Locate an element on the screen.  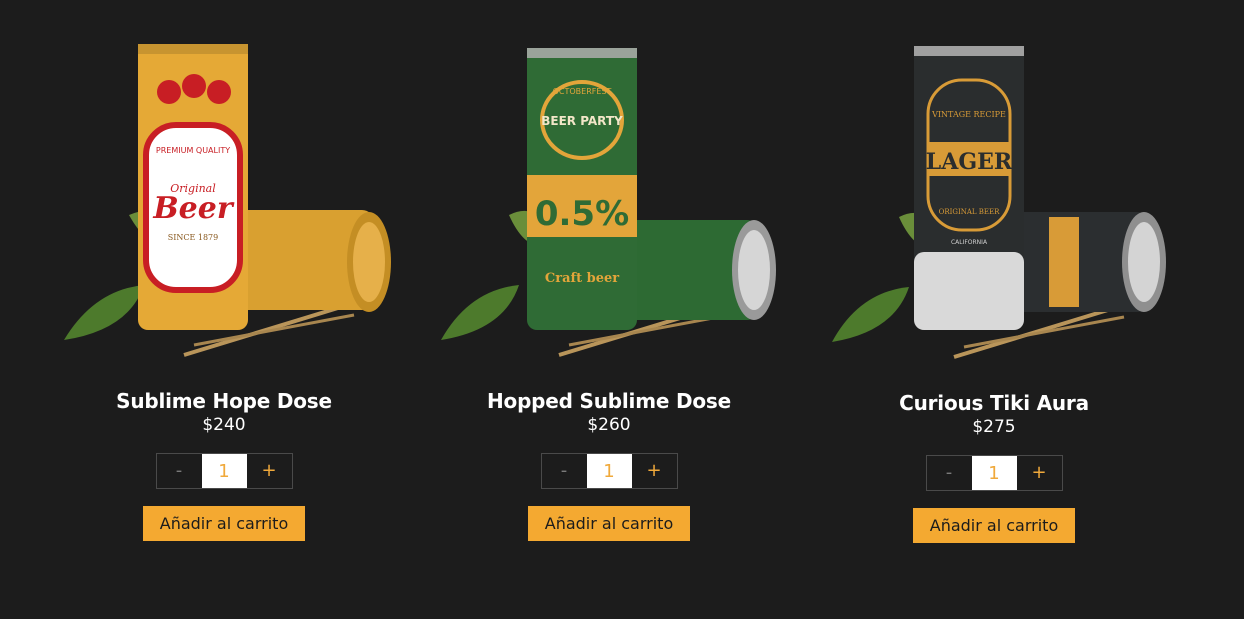
can-label-text: Beer is located at coordinates (193, 208).